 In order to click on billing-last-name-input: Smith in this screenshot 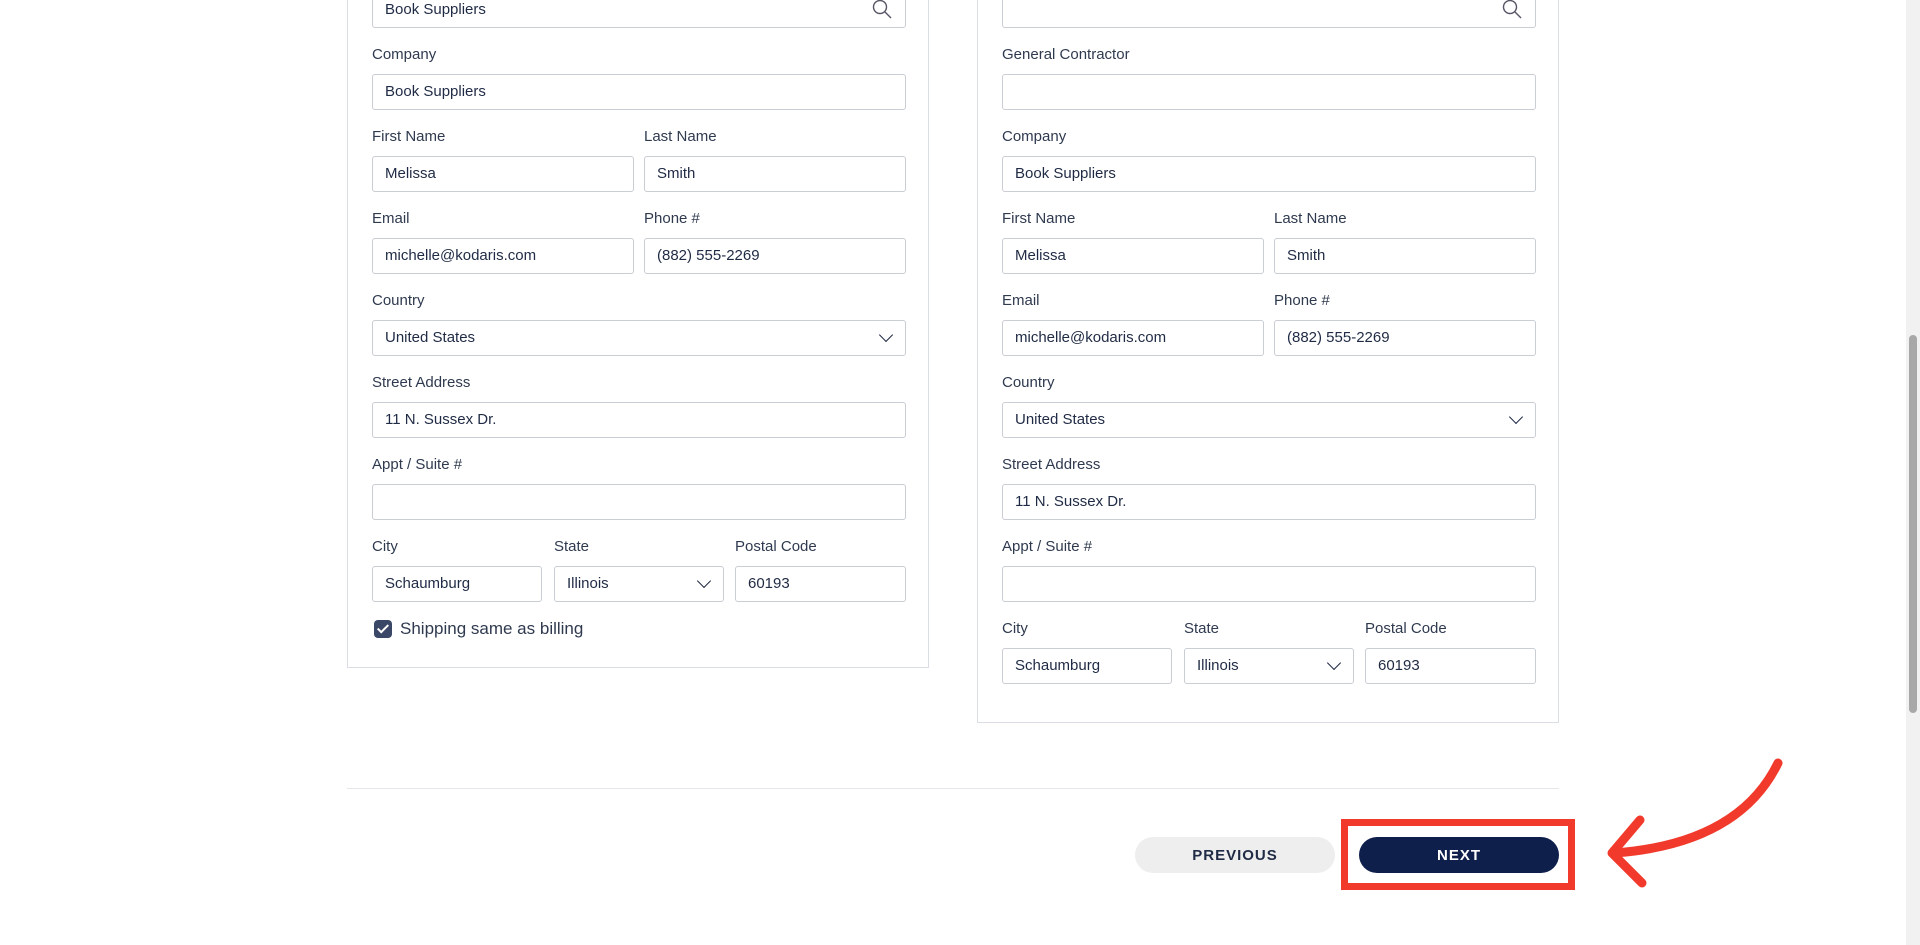, I will do `click(775, 174)`.